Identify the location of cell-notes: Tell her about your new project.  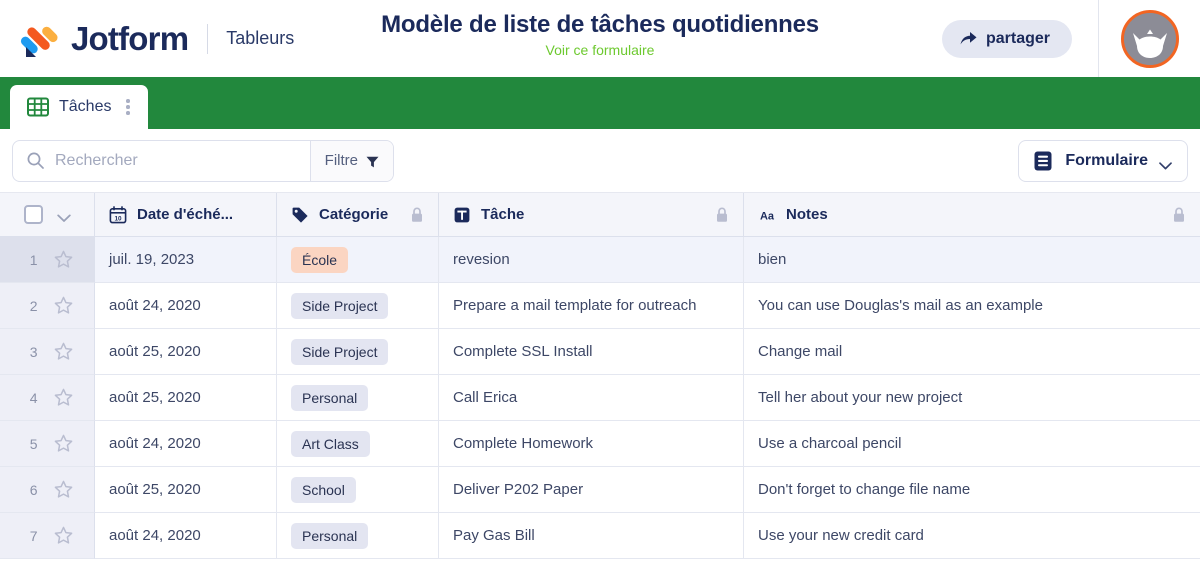
(972, 398).